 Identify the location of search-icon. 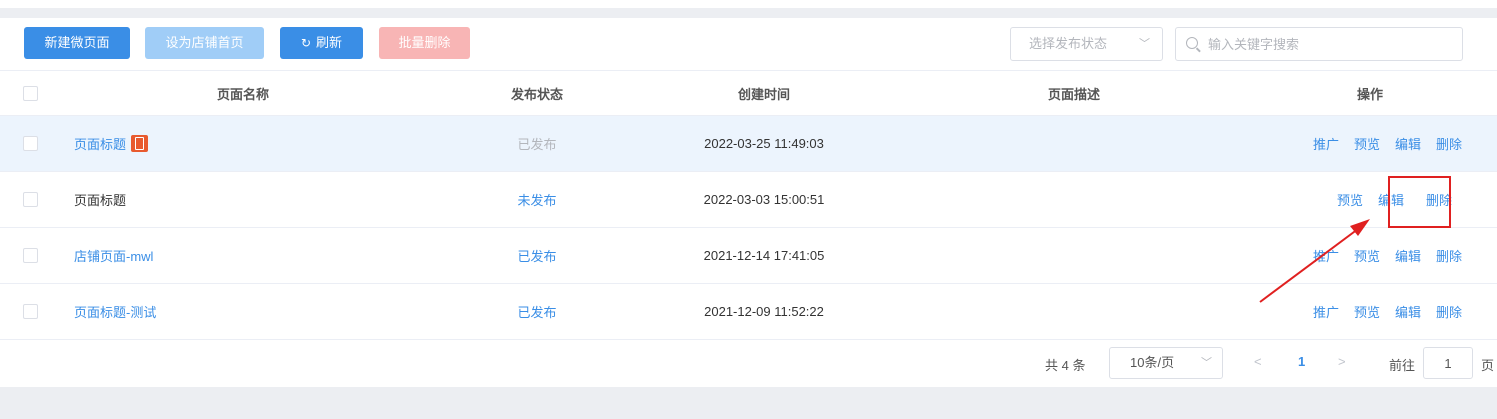
(1192, 43).